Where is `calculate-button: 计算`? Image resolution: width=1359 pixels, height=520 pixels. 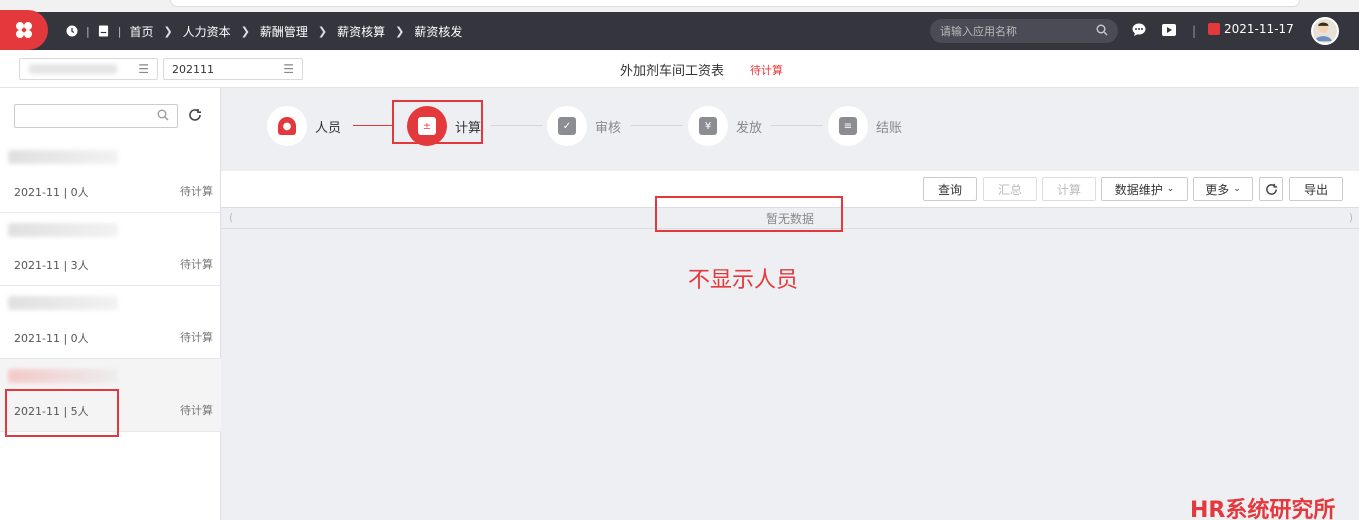
calculate-button: 计算 is located at coordinates (1069, 189).